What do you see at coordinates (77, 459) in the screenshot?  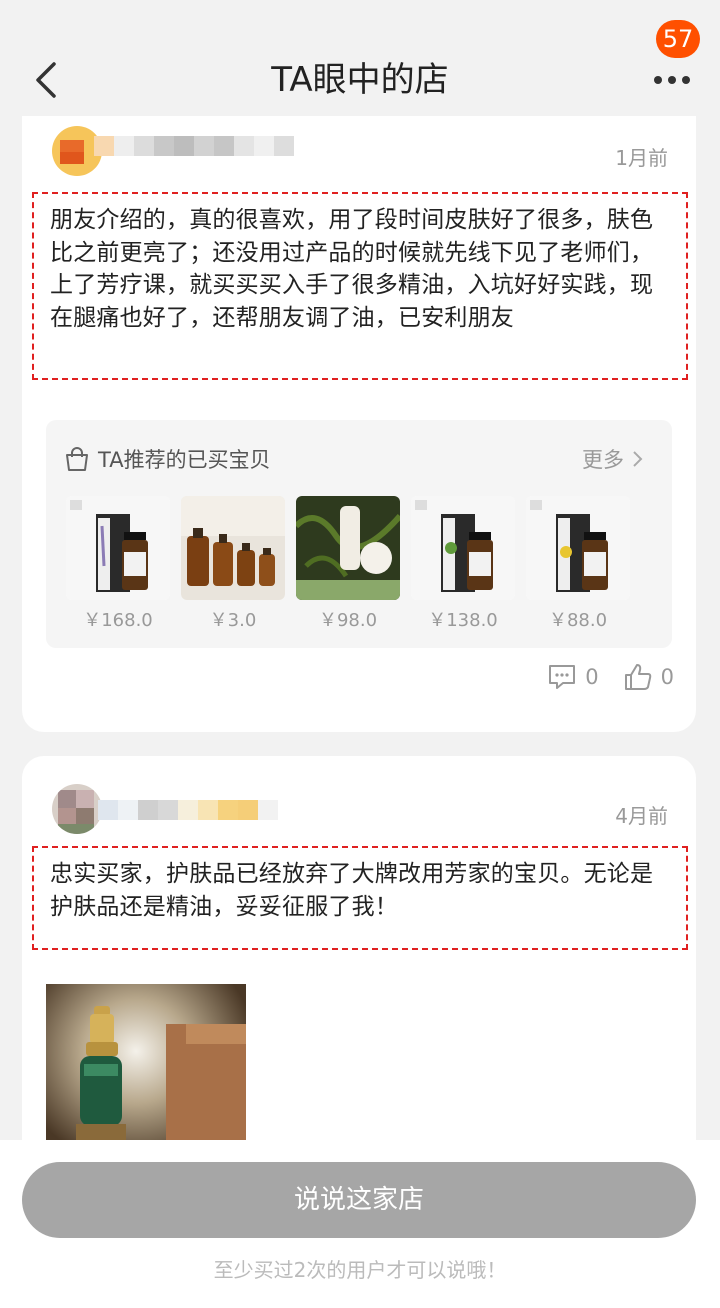 I see `shopping-bag-icon` at bounding box center [77, 459].